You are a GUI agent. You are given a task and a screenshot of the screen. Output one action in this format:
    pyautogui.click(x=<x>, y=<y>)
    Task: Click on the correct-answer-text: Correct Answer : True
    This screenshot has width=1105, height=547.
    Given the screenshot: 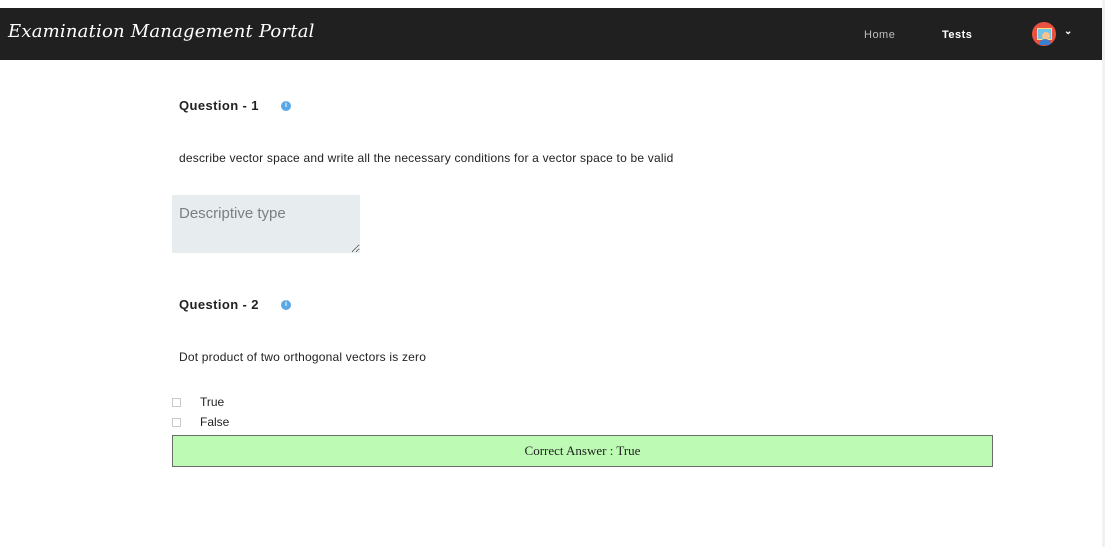 What is the action you would take?
    pyautogui.click(x=582, y=450)
    